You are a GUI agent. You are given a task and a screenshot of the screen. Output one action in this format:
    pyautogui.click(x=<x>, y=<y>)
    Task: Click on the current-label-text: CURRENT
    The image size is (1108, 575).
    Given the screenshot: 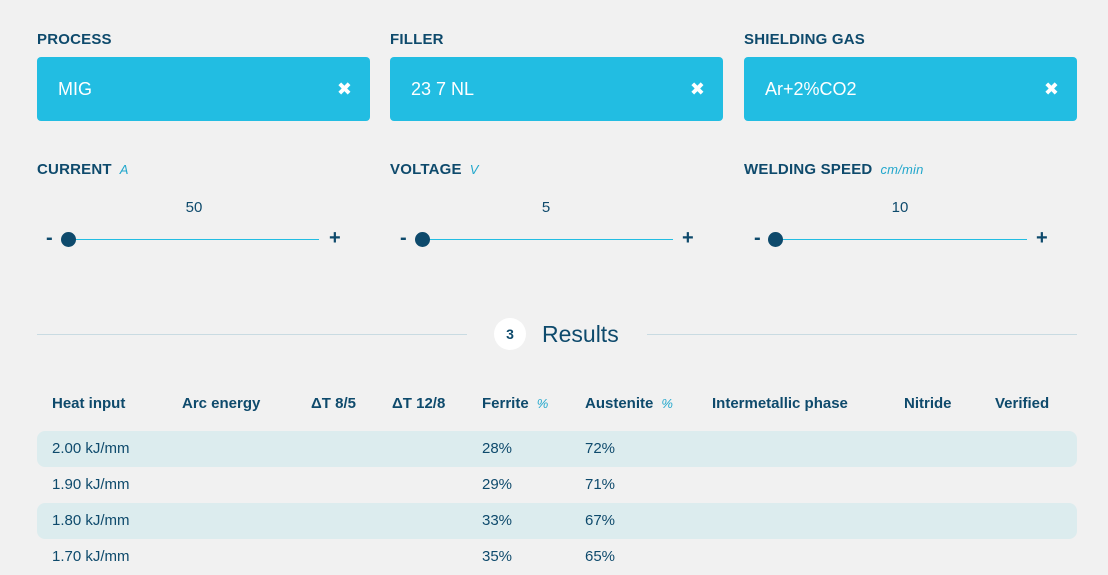 What is the action you would take?
    pyautogui.click(x=74, y=169)
    